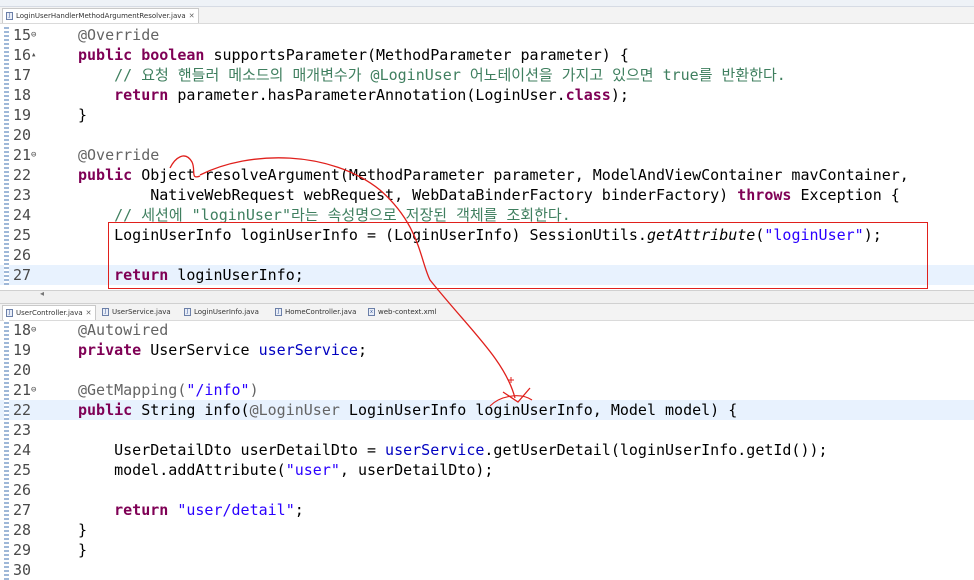 Image resolution: width=974 pixels, height=580 pixels. I want to click on annotation-underline-stroke, so click(185, 166).